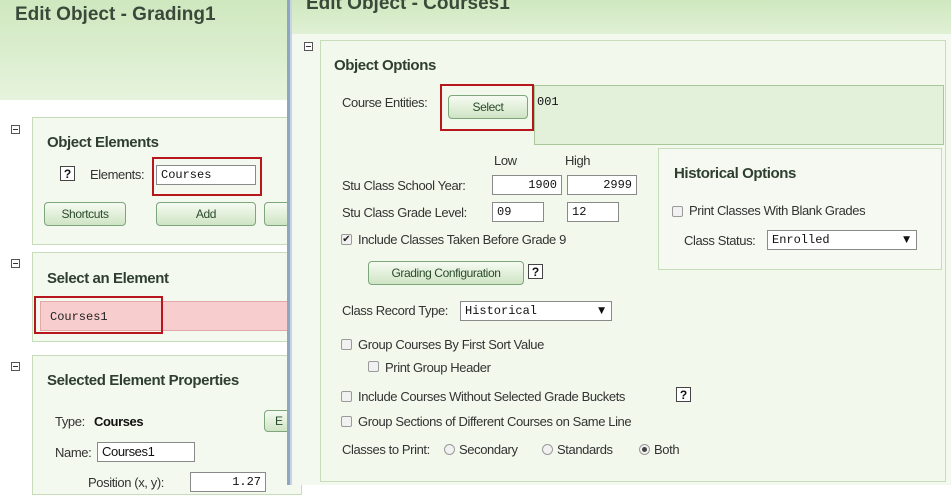  Describe the element at coordinates (98, 315) in the screenshot. I see `element-highlight` at that location.